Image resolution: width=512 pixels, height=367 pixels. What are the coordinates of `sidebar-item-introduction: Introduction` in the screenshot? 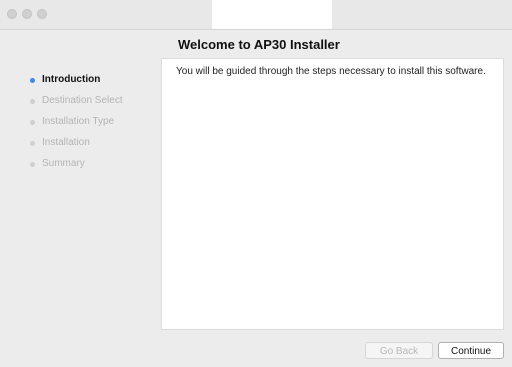 It's located at (80, 81).